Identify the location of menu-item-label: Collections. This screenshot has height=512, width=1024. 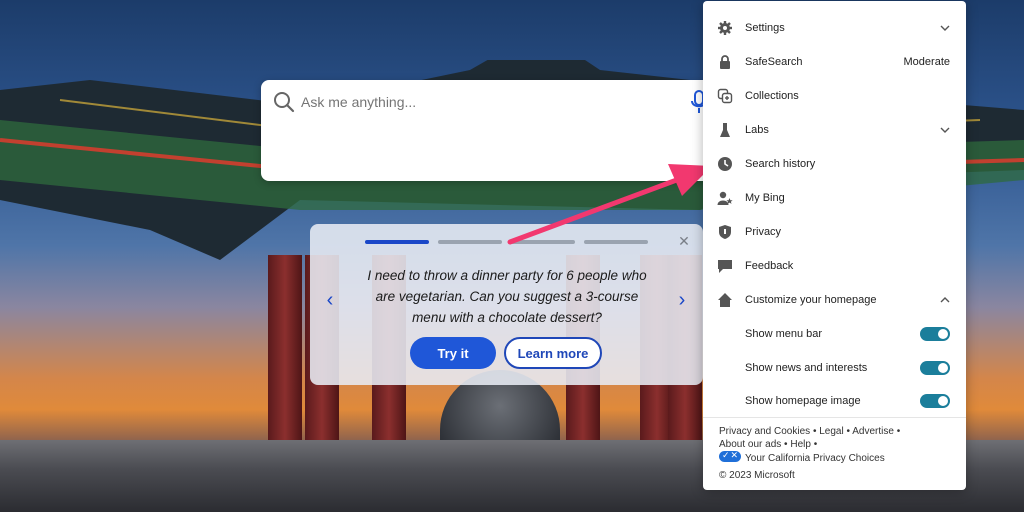
(772, 96).